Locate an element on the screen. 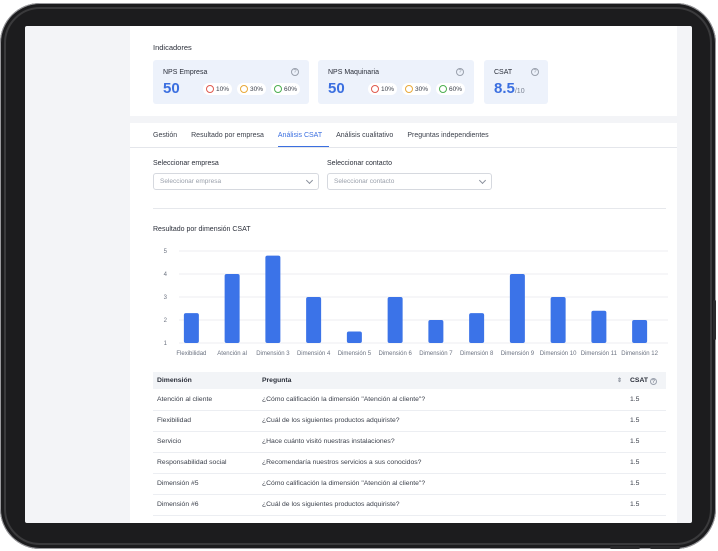 The width and height of the screenshot is (718, 551). column-header-question: Pregunta ⇕ is located at coordinates (442, 380).